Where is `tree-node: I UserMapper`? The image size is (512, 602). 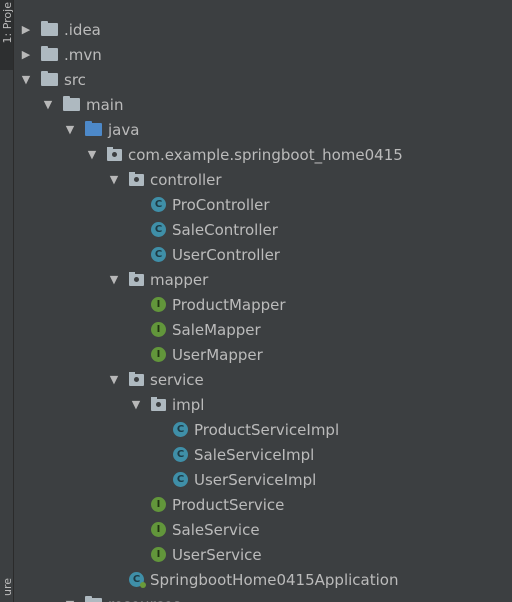
tree-node: I UserMapper is located at coordinates (263, 354).